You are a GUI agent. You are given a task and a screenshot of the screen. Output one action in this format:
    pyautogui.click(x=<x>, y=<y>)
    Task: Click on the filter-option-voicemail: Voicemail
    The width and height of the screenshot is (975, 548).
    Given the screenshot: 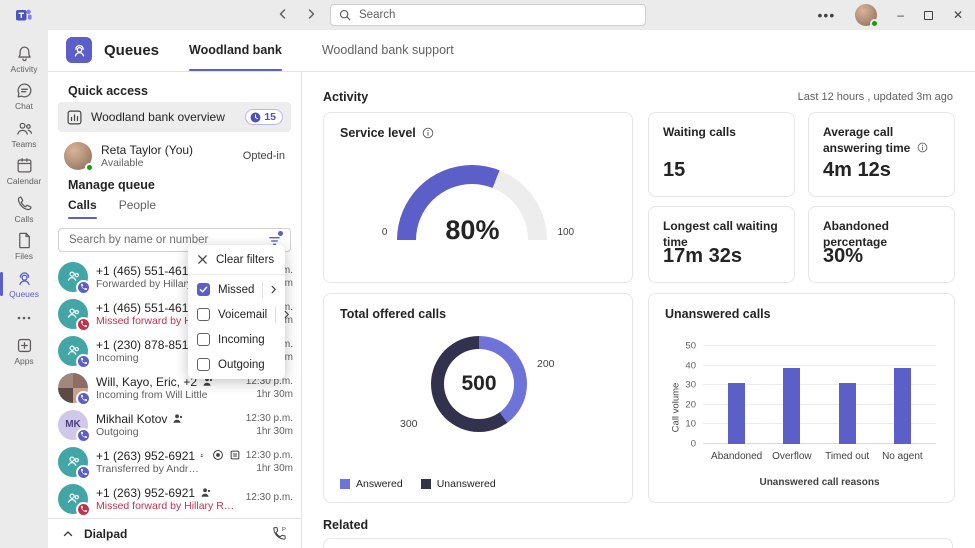 What is the action you would take?
    pyautogui.click(x=239, y=314)
    